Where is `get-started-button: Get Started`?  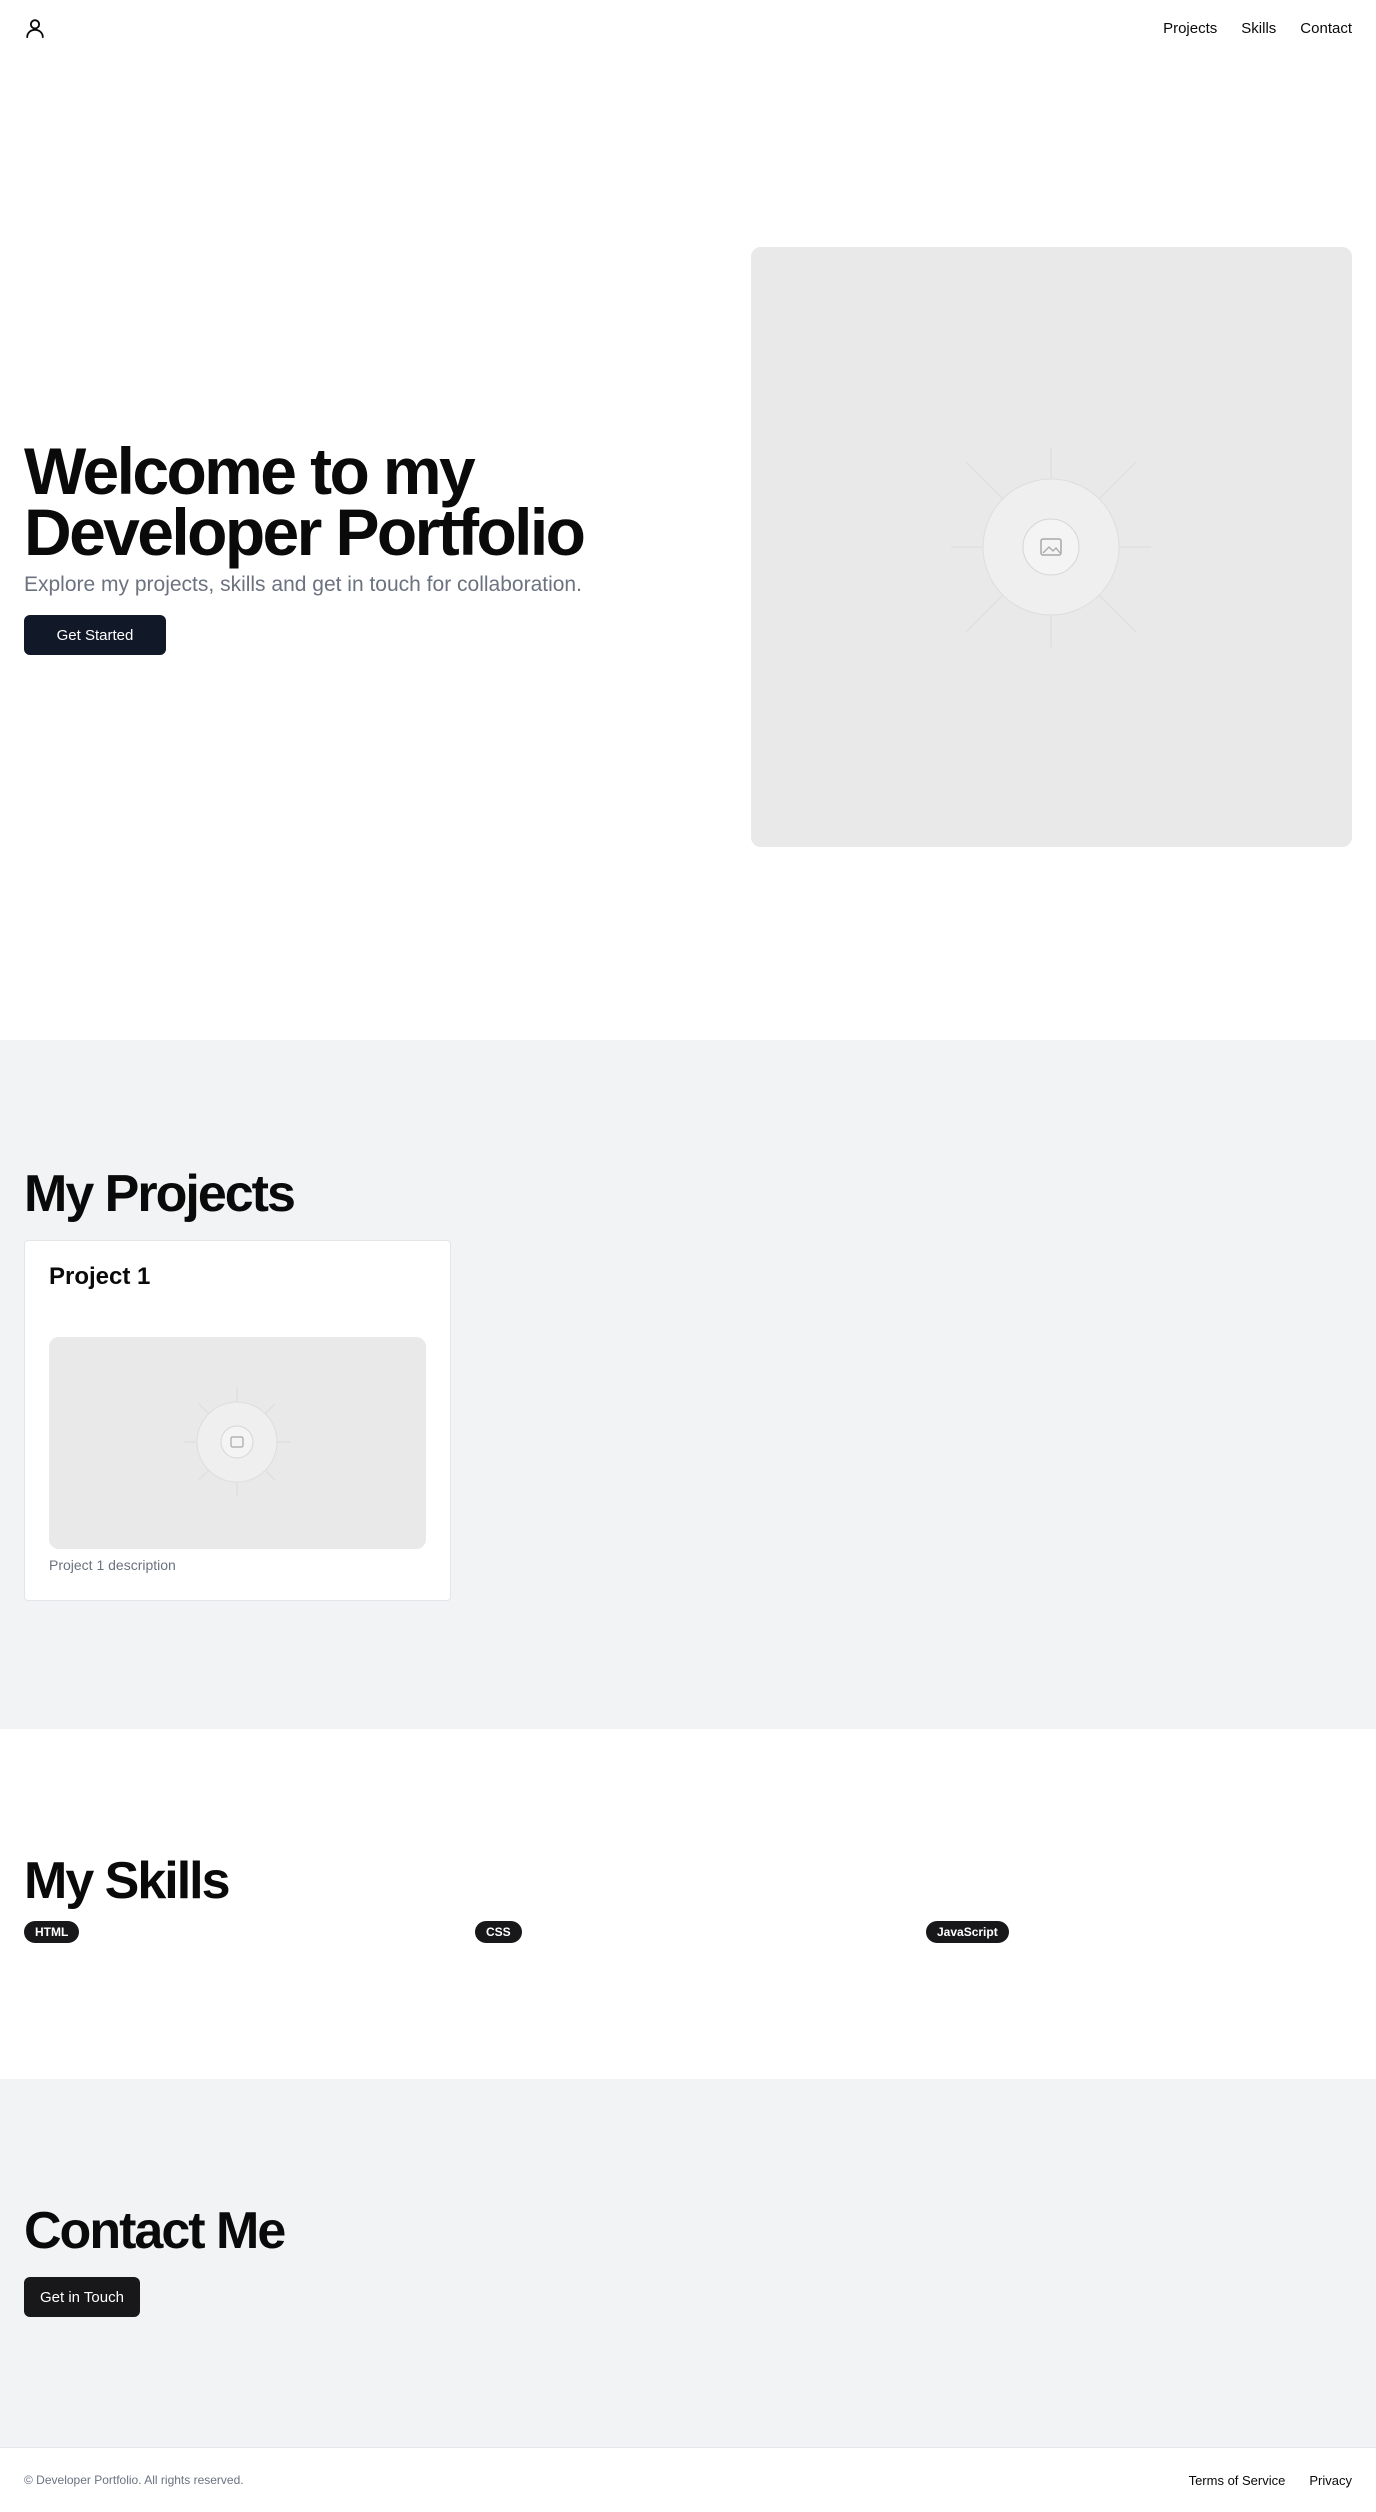 get-started-button: Get Started is located at coordinates (95, 635).